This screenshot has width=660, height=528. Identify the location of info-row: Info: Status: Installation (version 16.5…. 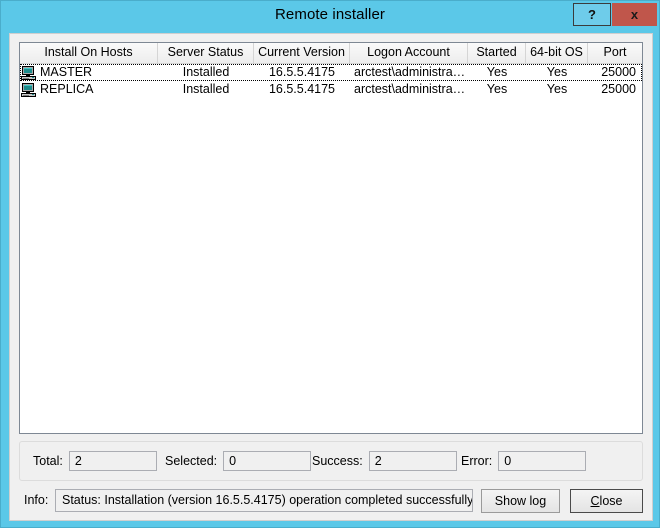
(331, 501).